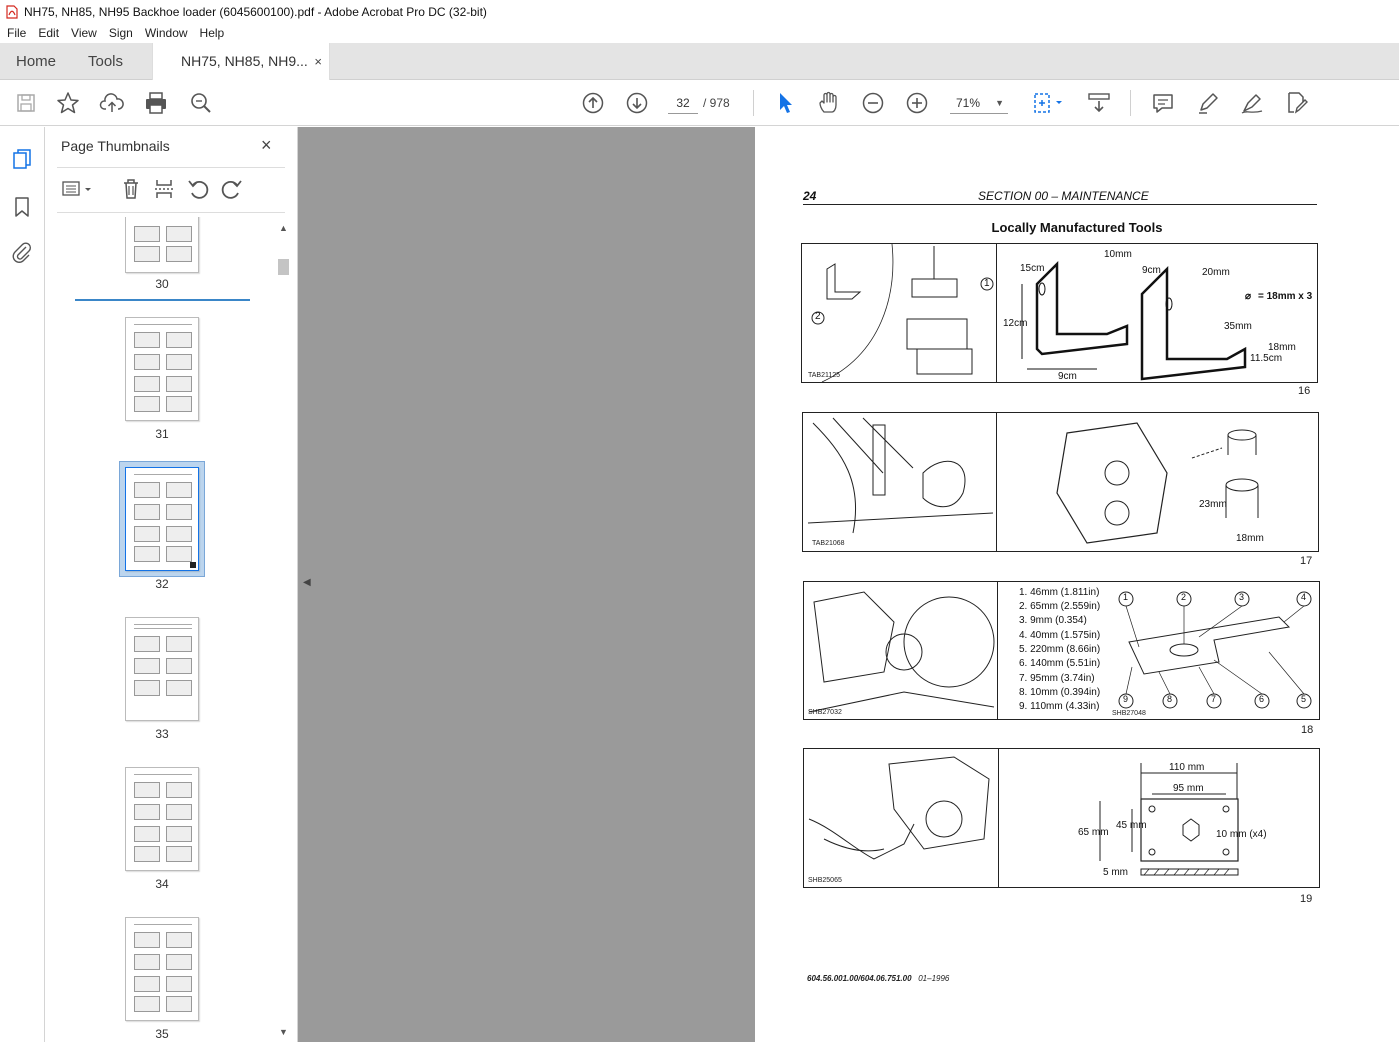  Describe the element at coordinates (84, 33) in the screenshot. I see `menu-view: View` at that location.